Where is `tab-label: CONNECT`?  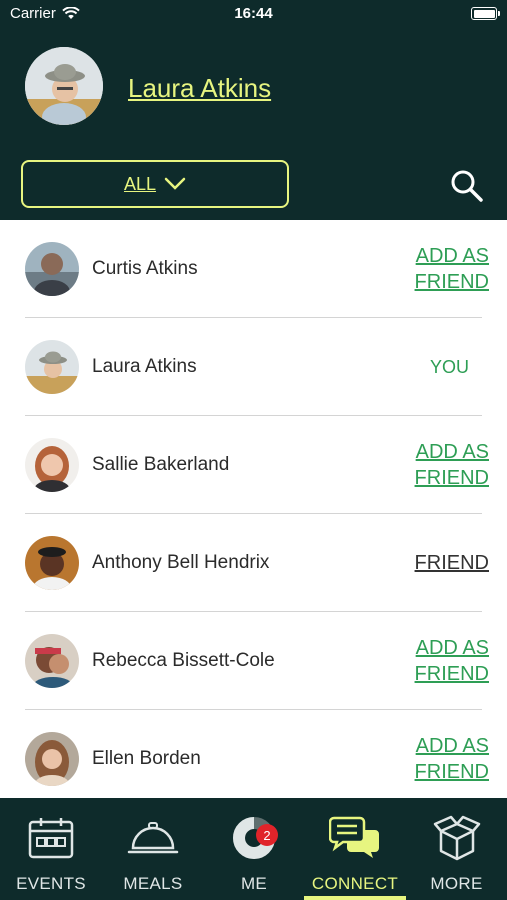
tab-label: CONNECT is located at coordinates (355, 883).